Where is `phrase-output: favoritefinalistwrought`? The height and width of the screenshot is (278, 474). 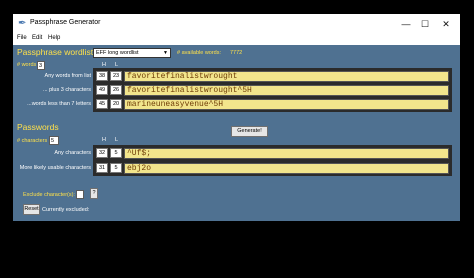 phrase-output: favoritefinalistwrought is located at coordinates (286, 76).